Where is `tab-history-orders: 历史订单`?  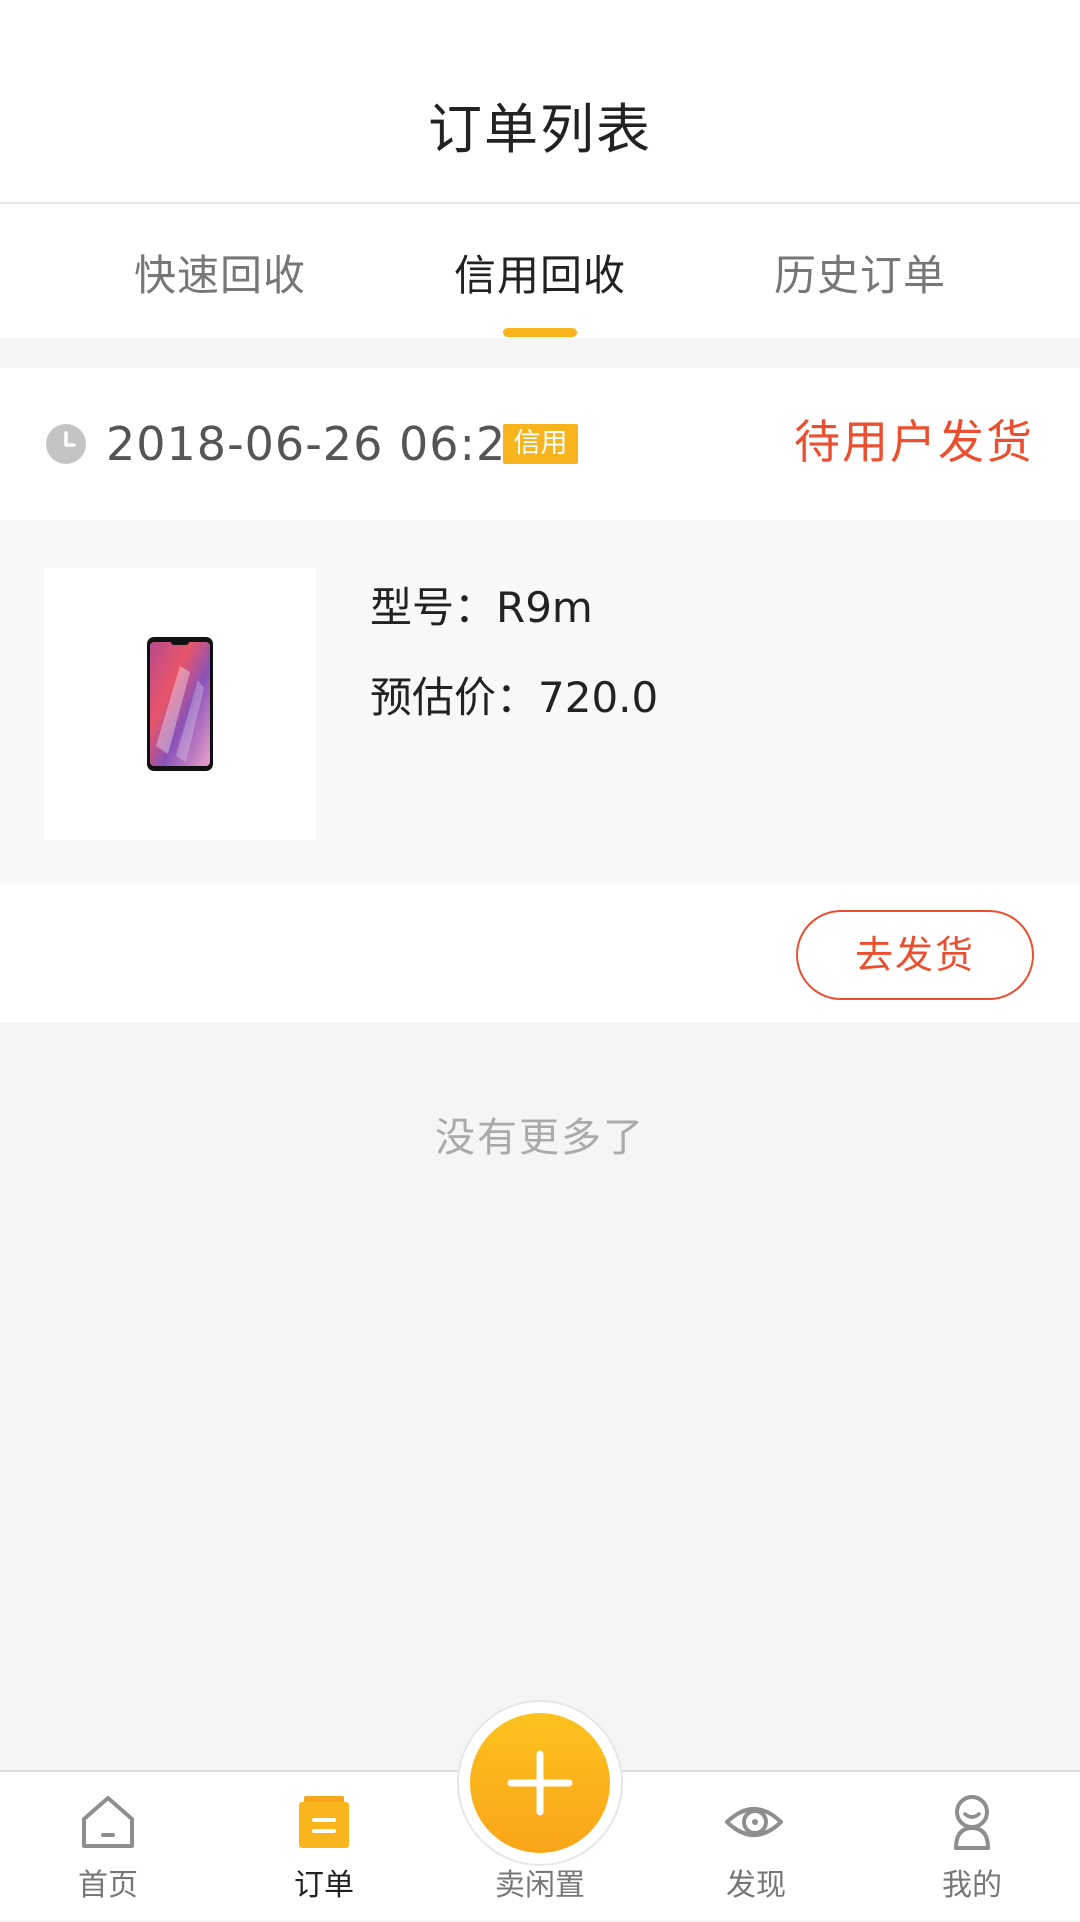 tab-history-orders: 历史订单 is located at coordinates (860, 276).